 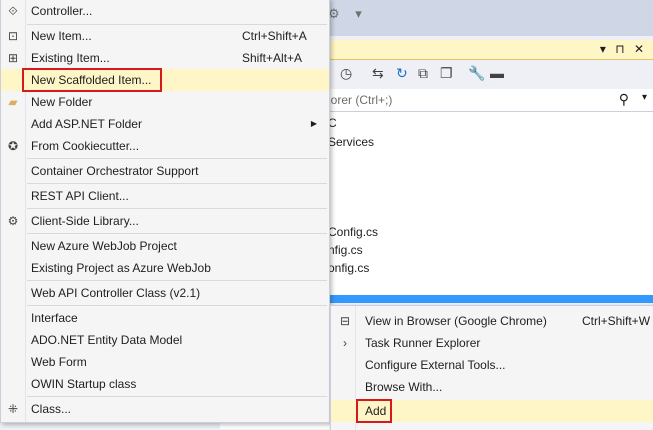 What do you see at coordinates (456, 321) in the screenshot?
I see `menu-item-label: View in Browser (Google Chrome)` at bounding box center [456, 321].